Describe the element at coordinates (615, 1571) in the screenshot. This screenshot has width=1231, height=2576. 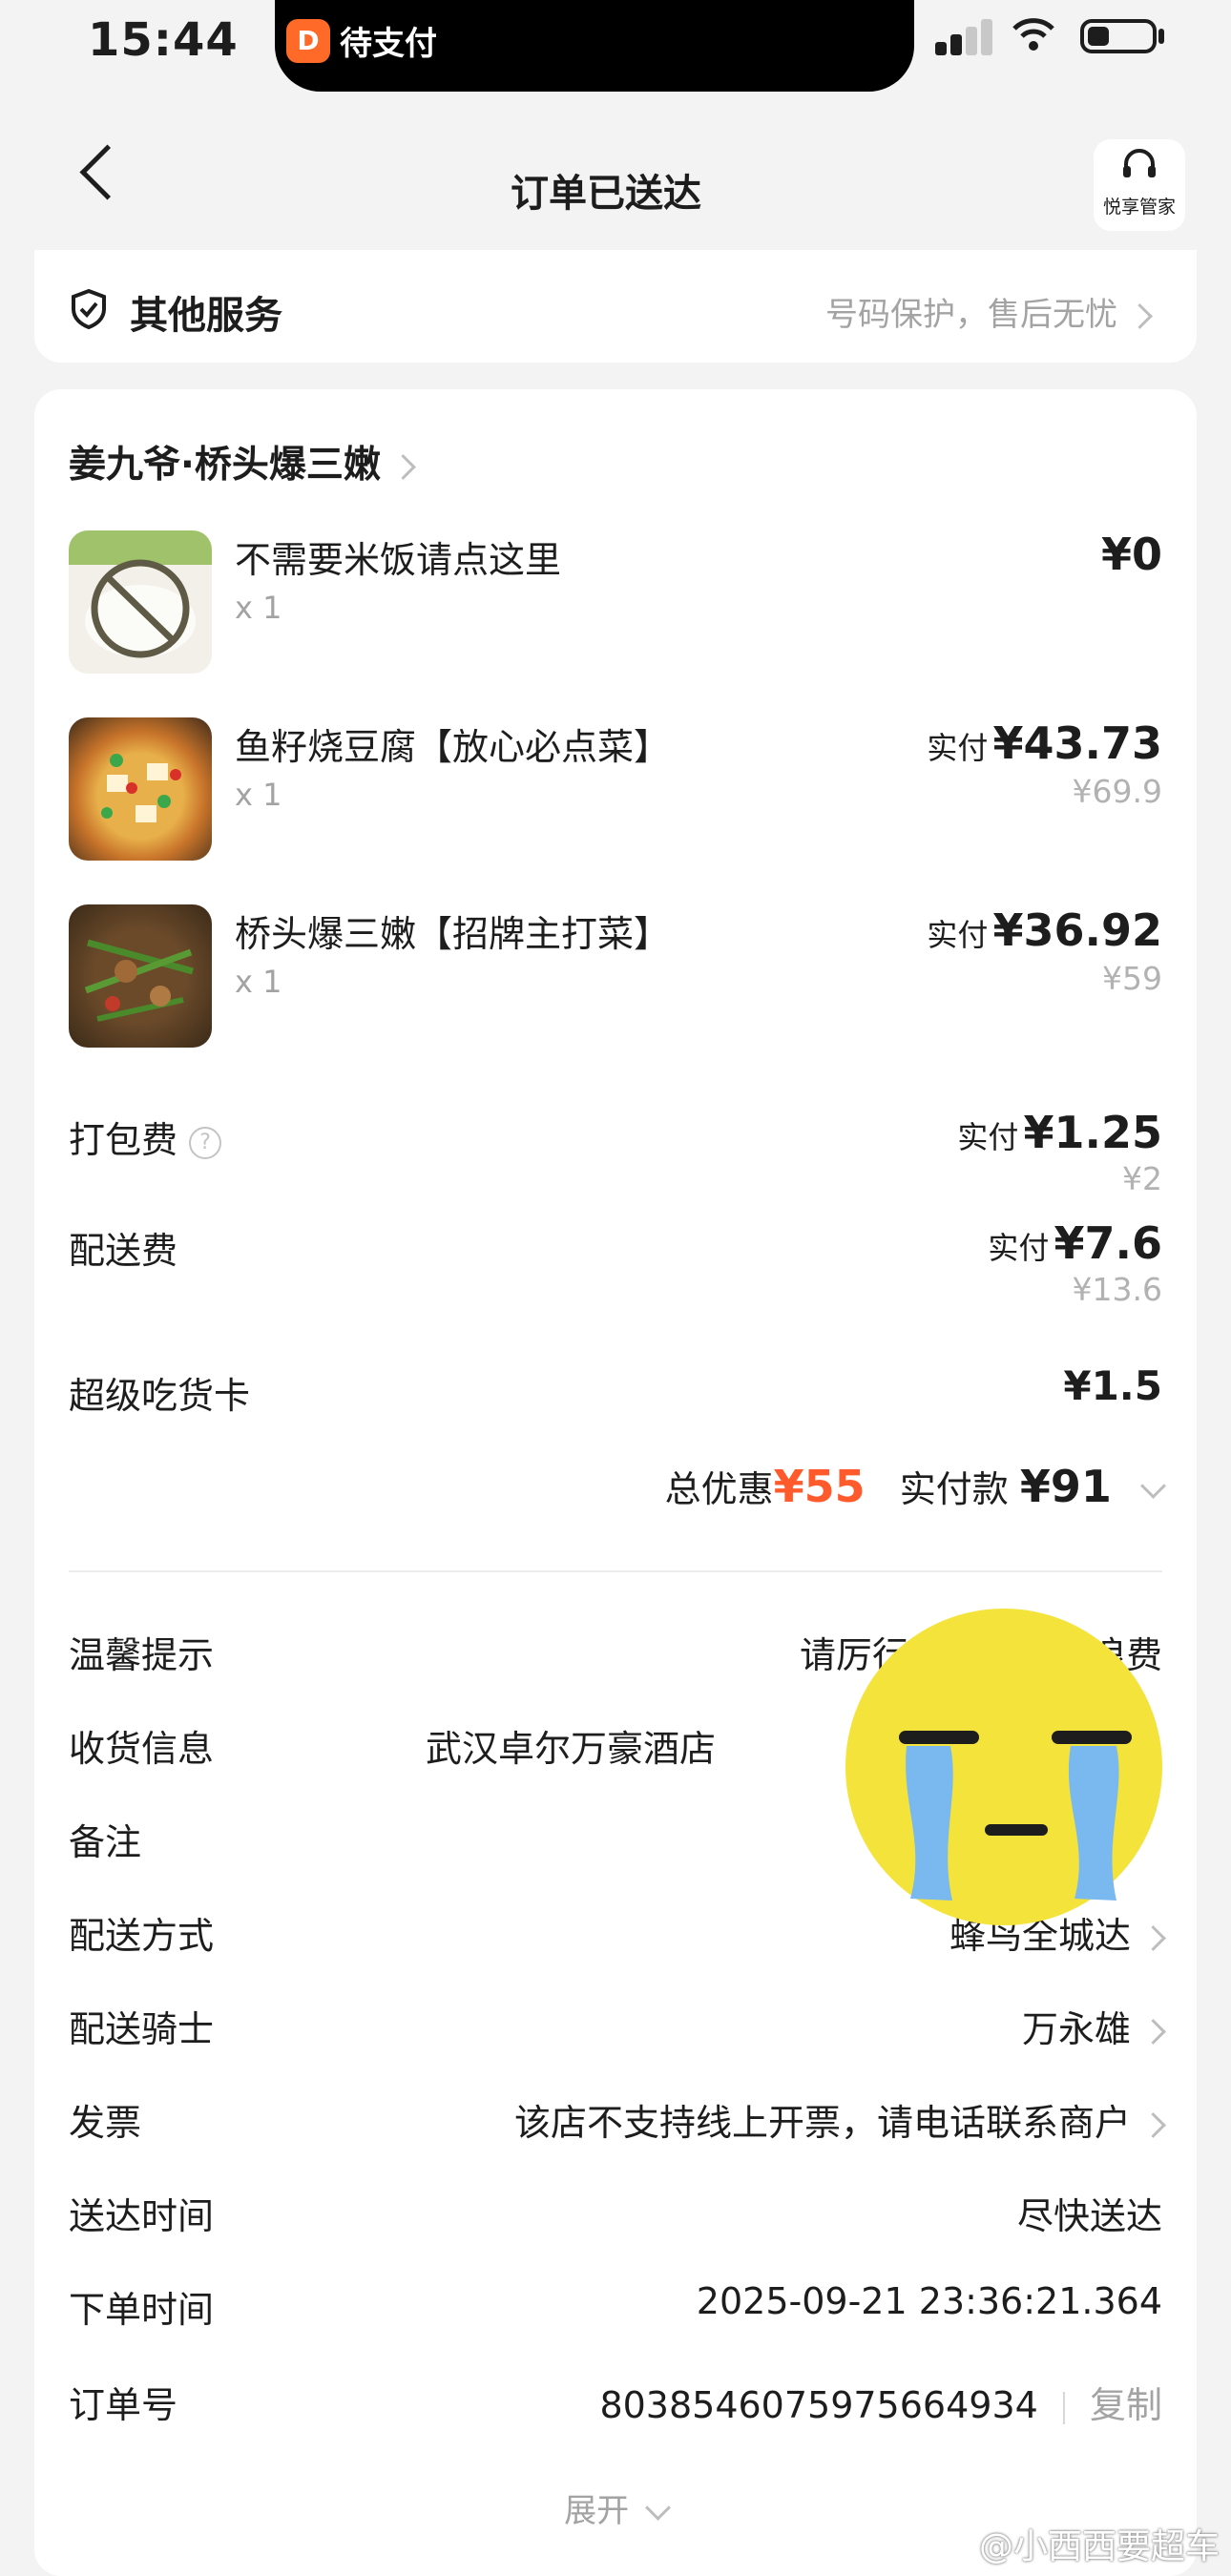
I see `divider` at that location.